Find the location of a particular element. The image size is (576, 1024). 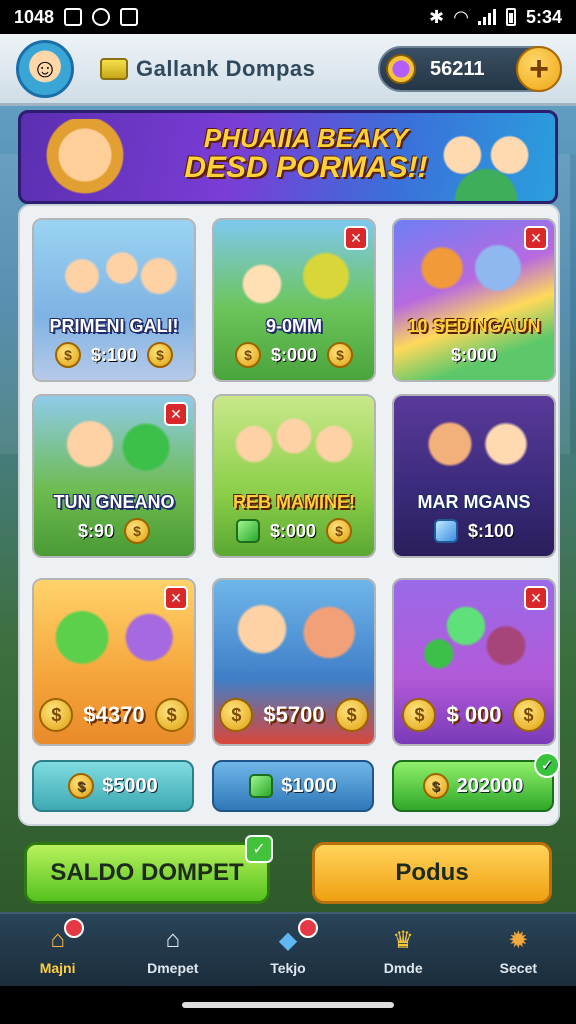

card-price-row: $ $4370 $ is located at coordinates (114, 715).